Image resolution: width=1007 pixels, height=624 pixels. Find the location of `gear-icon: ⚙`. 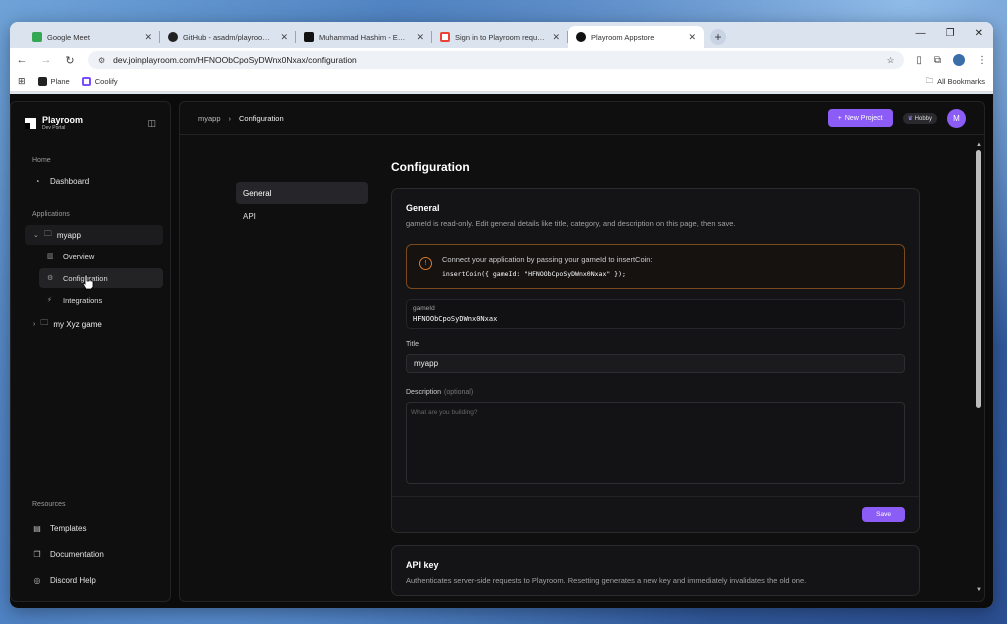

gear-icon: ⚙ is located at coordinates (50, 278).